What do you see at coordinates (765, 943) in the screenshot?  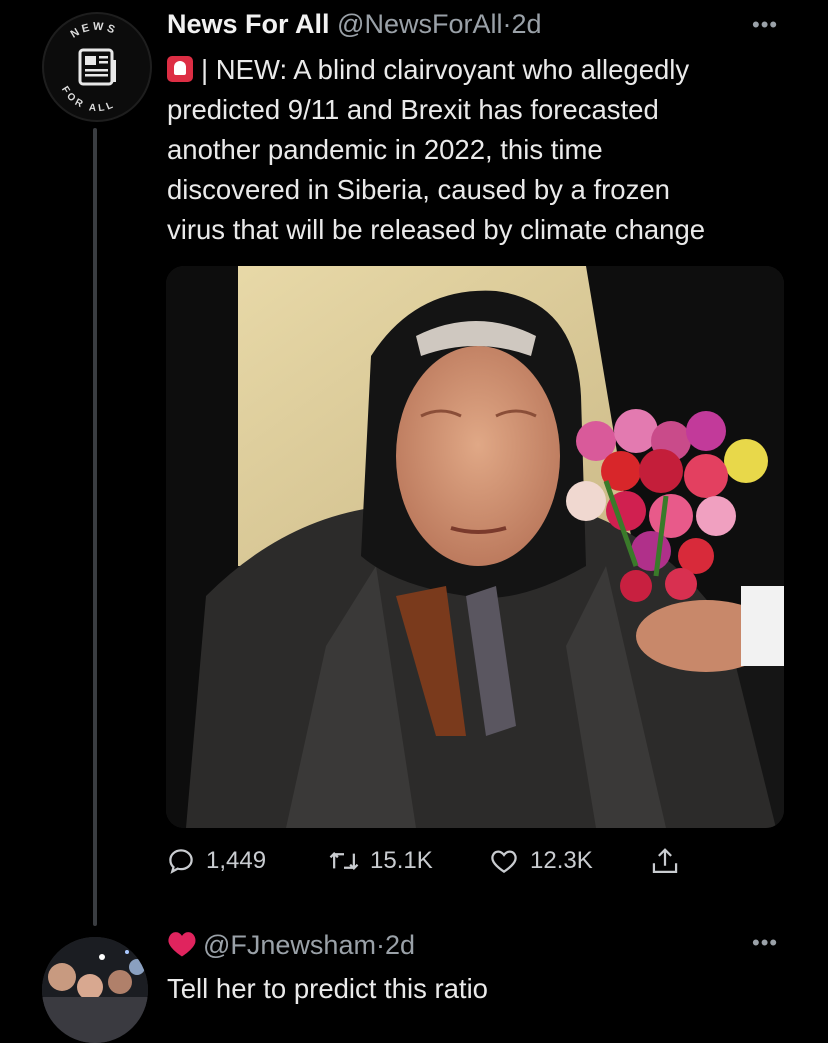 I see `reply-more-horizontal-icon: •••` at bounding box center [765, 943].